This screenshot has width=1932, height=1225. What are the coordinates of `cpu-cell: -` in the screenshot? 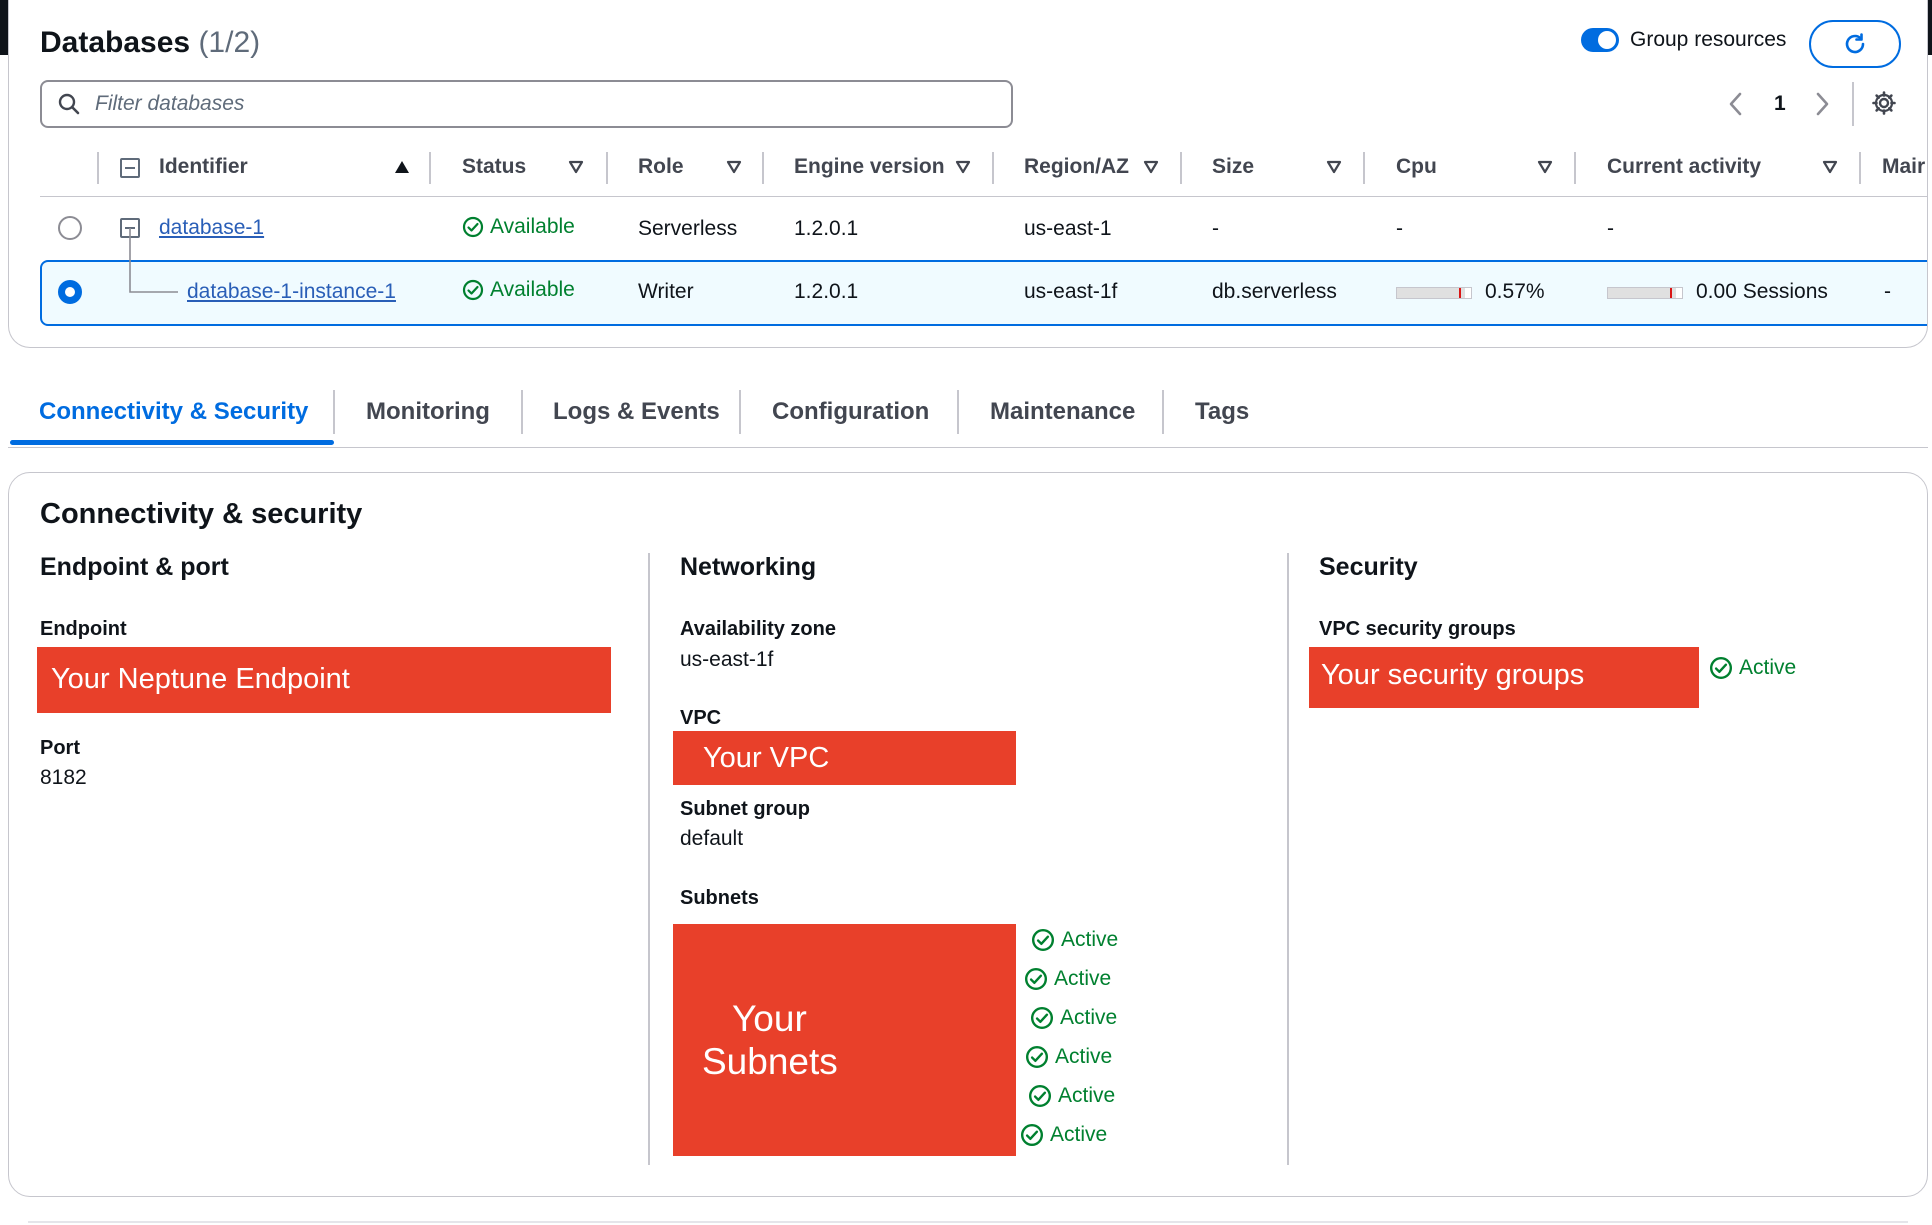 It's located at (1399, 228).